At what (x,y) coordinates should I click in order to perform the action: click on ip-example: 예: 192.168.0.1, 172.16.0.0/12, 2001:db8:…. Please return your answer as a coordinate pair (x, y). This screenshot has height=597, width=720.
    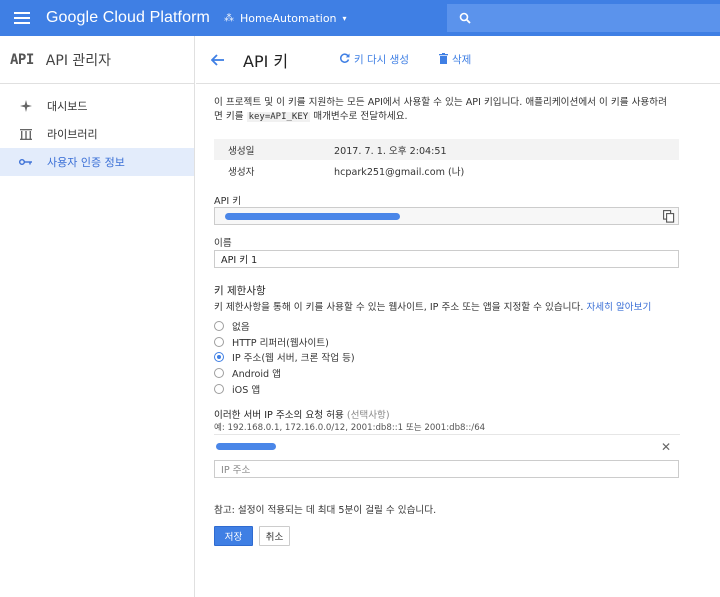
    Looking at the image, I should click on (350, 428).